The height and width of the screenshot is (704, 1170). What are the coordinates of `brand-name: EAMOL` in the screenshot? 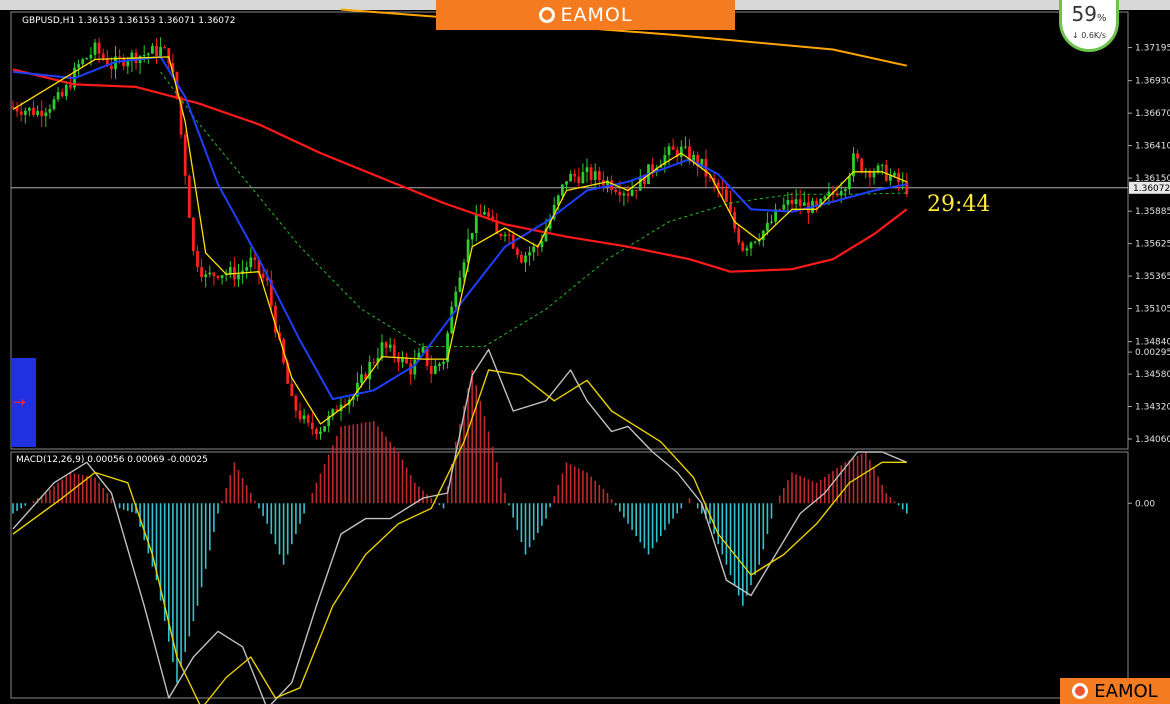 It's located at (596, 15).